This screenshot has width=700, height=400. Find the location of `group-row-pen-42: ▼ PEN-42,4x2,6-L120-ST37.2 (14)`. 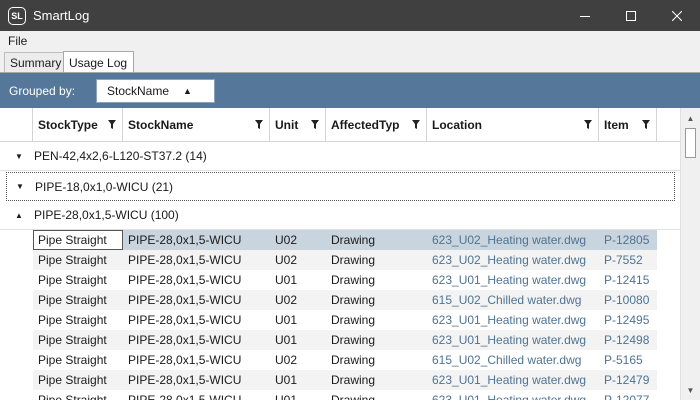

group-row-pen-42: ▼ PEN-42,4x2,6-L120-ST37.2 (14) is located at coordinates (340, 156).